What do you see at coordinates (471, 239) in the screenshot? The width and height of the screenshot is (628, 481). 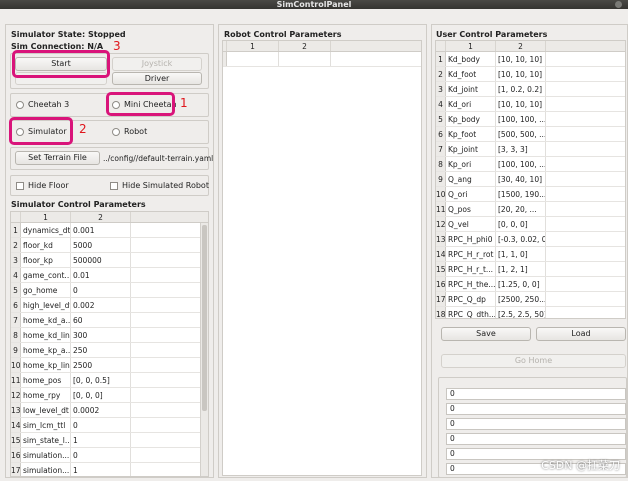 I see `param-name-cell: RPC_H_phi0` at bounding box center [471, 239].